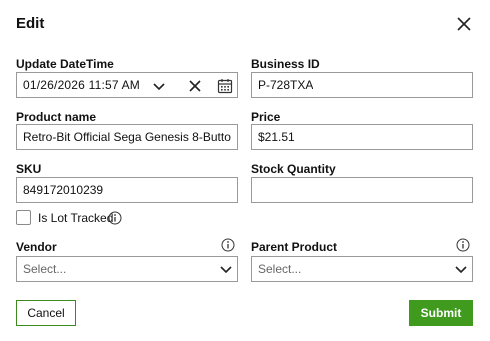 The height and width of the screenshot is (341, 490). What do you see at coordinates (293, 169) in the screenshot?
I see `stock-quantity-label: Stock Quantity` at bounding box center [293, 169].